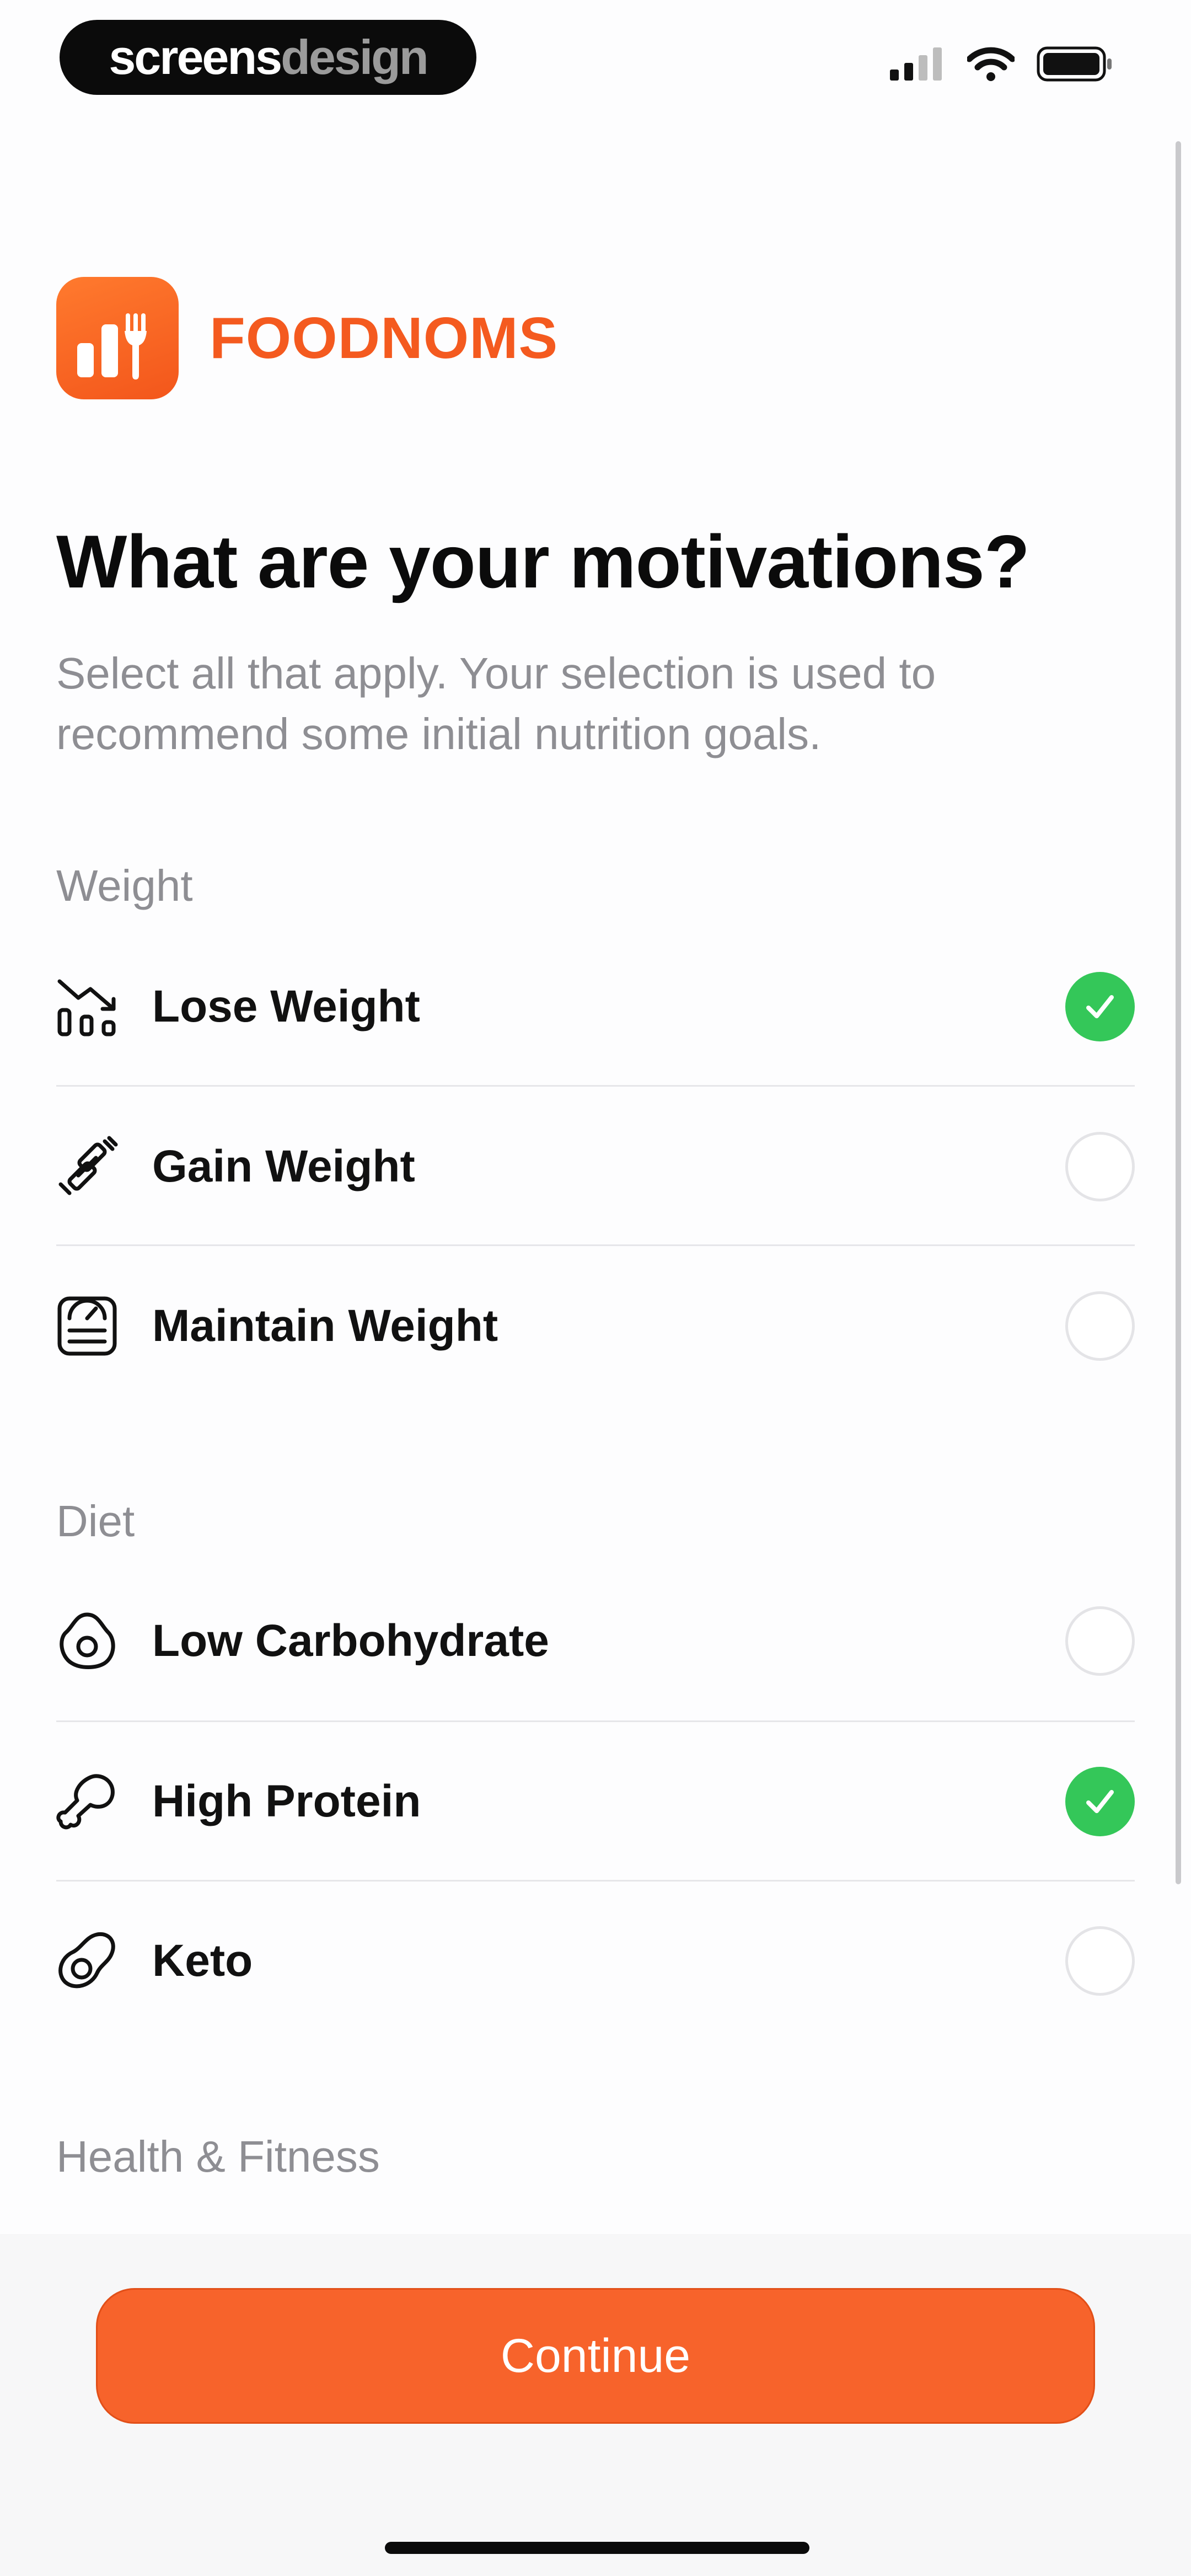 This screenshot has width=1191, height=2576. I want to click on chart-down-icon, so click(87, 1007).